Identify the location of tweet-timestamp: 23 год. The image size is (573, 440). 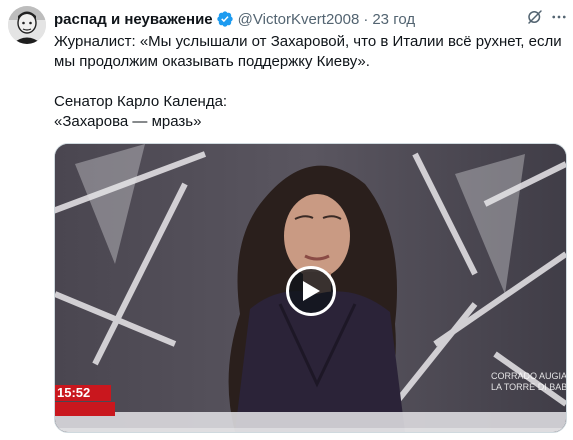
(393, 19).